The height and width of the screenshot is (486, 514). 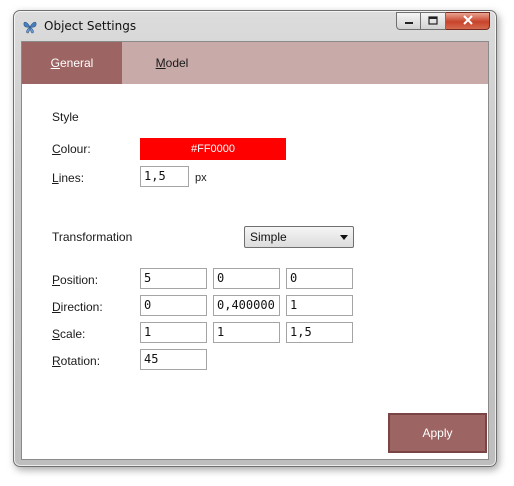 I want to click on minimize-button, so click(x=408, y=21).